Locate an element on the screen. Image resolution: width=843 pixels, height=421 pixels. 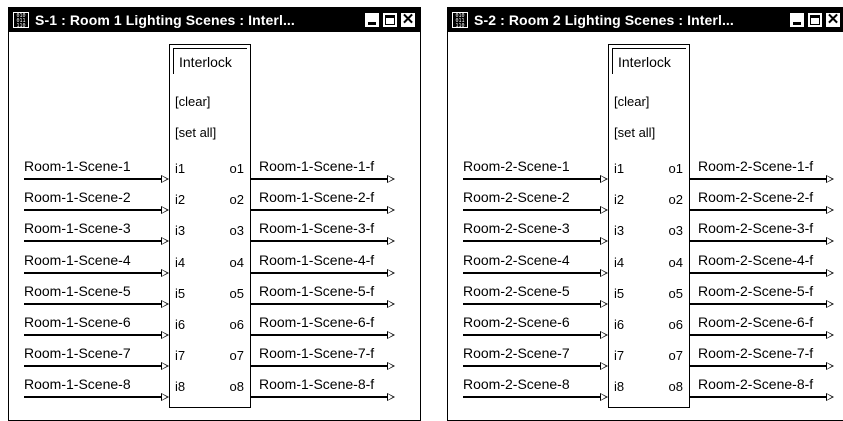
input-signal-name: Room-2-Scene-6 is located at coordinates (516, 322).